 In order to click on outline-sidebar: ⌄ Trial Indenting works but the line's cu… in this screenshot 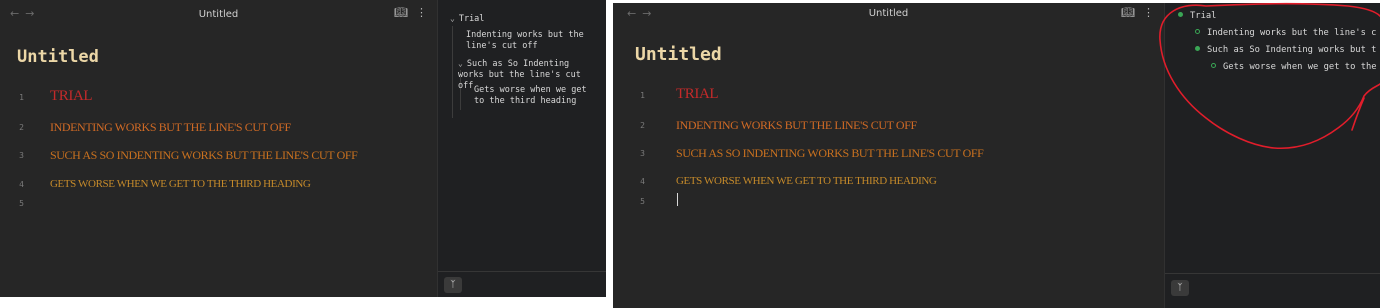, I will do `click(521, 148)`.